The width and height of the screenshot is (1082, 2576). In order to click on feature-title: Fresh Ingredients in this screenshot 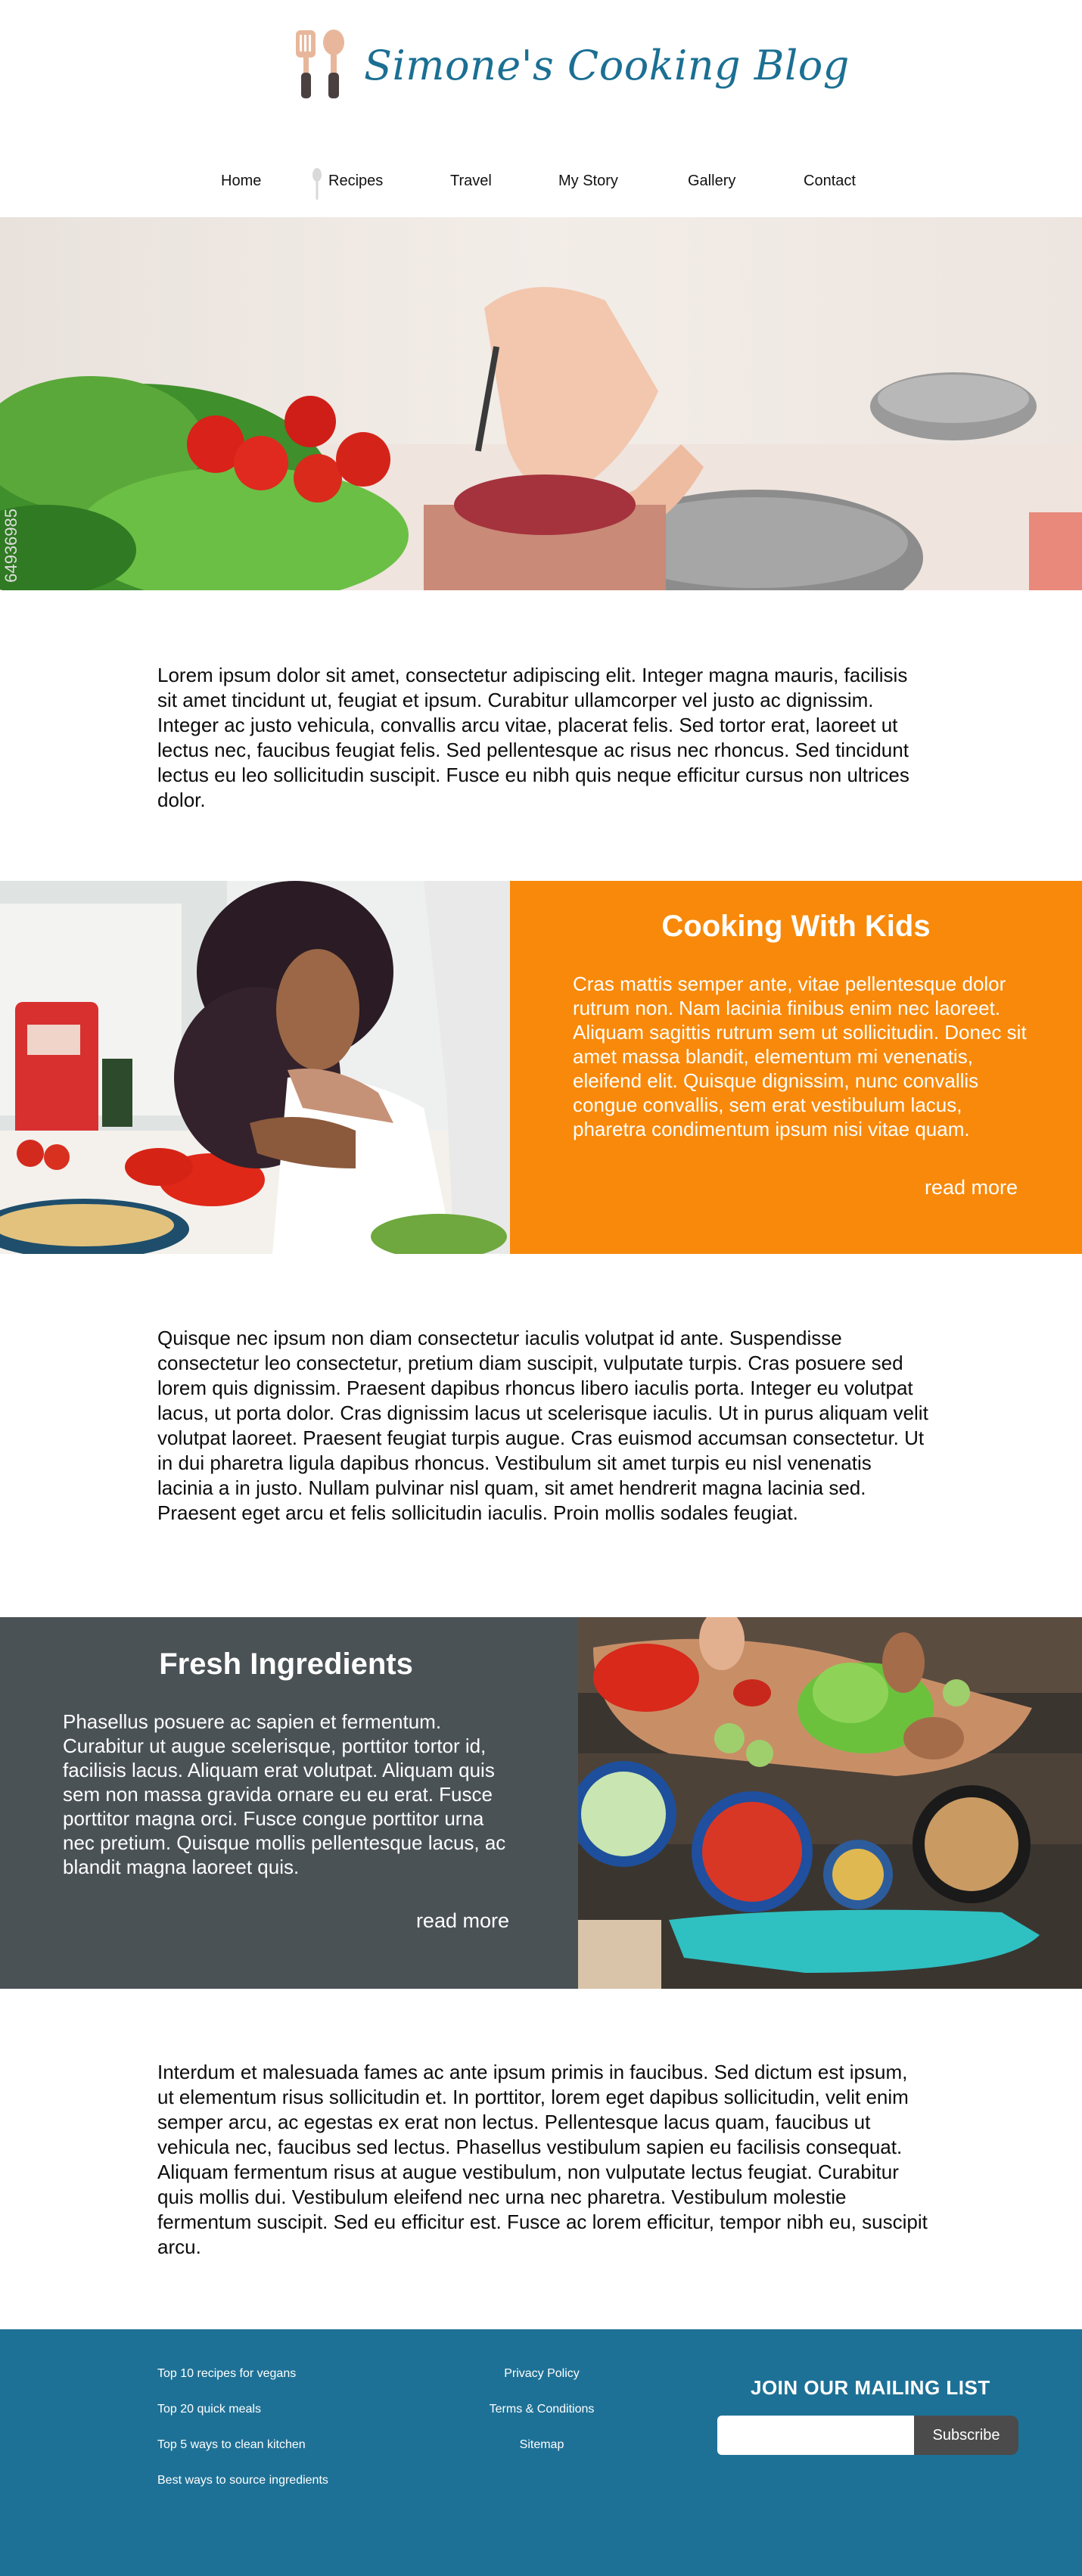, I will do `click(286, 1664)`.